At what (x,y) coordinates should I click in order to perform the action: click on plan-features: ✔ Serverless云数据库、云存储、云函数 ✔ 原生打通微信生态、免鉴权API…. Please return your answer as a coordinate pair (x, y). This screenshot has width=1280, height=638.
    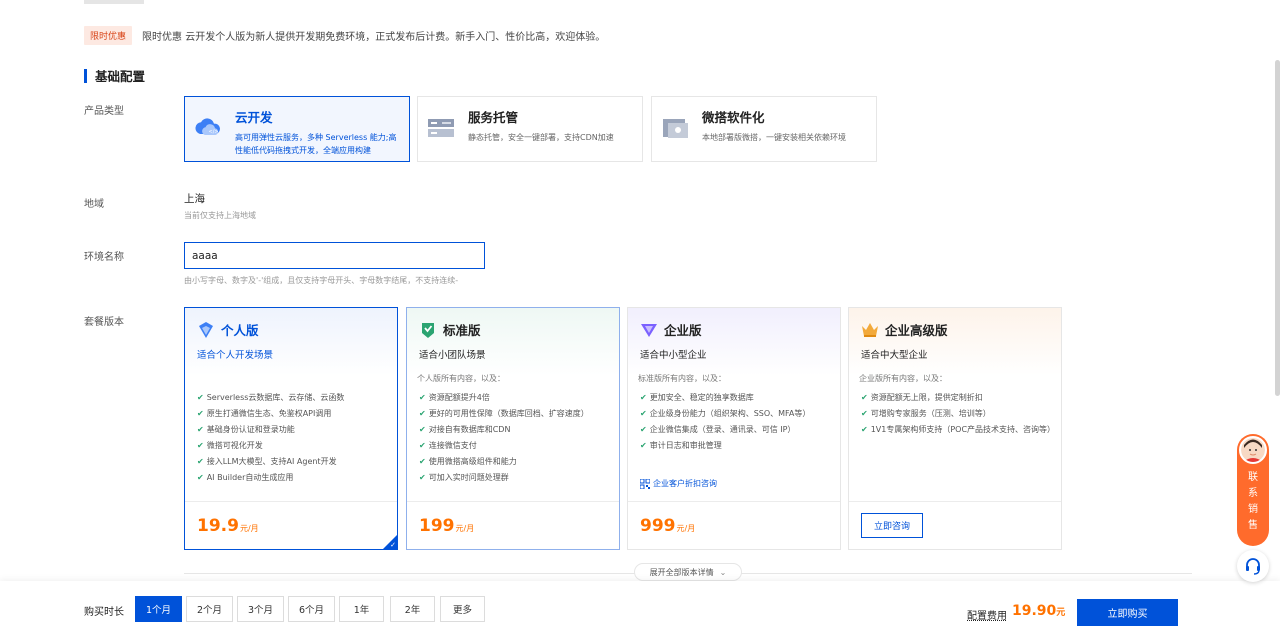
    Looking at the image, I should click on (270, 437).